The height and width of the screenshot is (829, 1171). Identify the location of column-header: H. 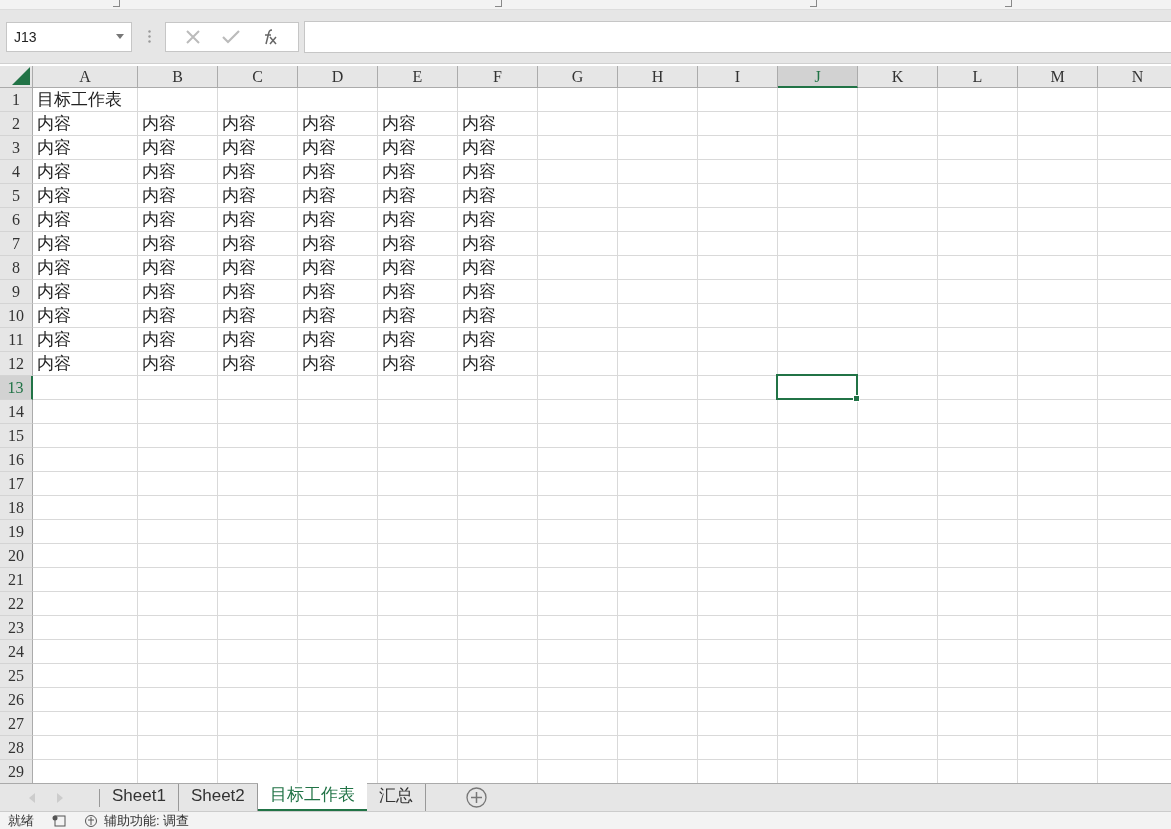
(658, 77).